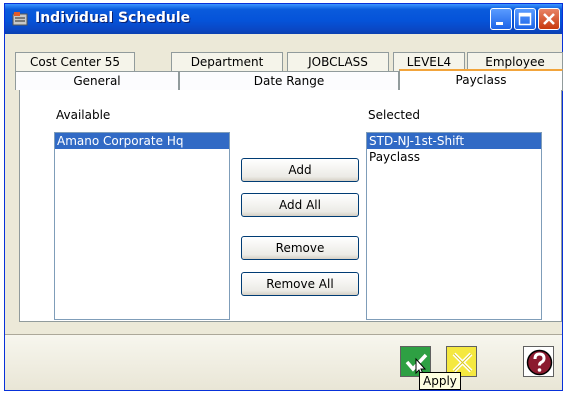 Image resolution: width=566 pixels, height=394 pixels. What do you see at coordinates (289, 80) in the screenshot?
I see `tab-date-range: Date Range` at bounding box center [289, 80].